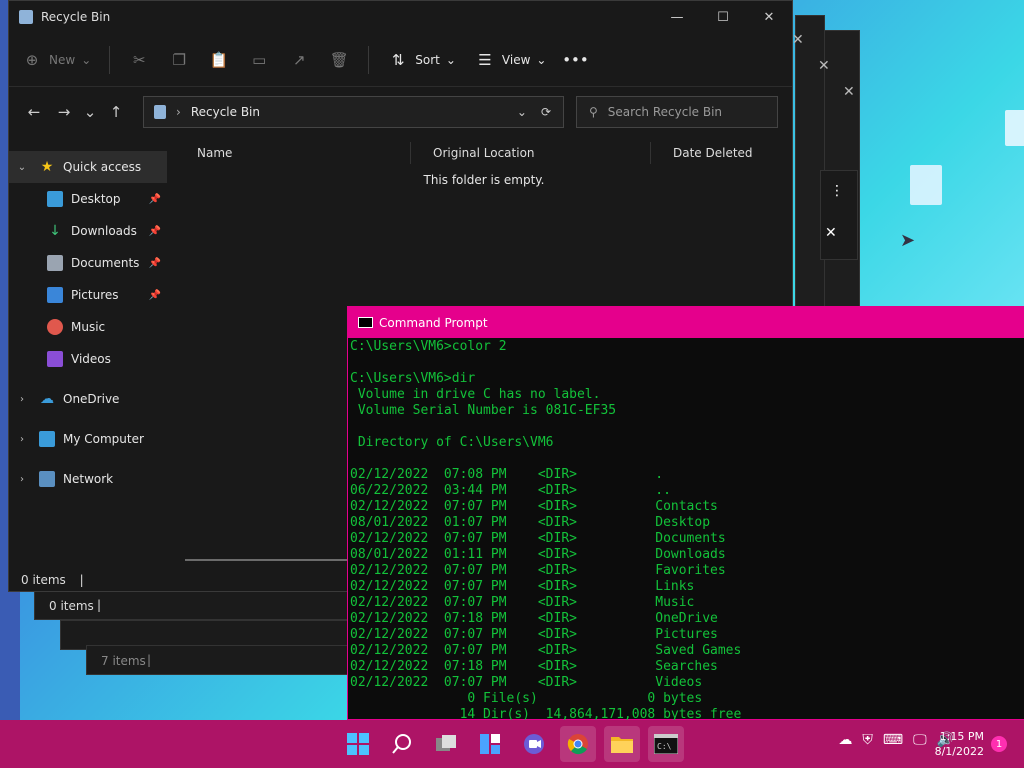  I want to click on sidebar-item-onedrive: › ☁ OneDrive, so click(88, 399).